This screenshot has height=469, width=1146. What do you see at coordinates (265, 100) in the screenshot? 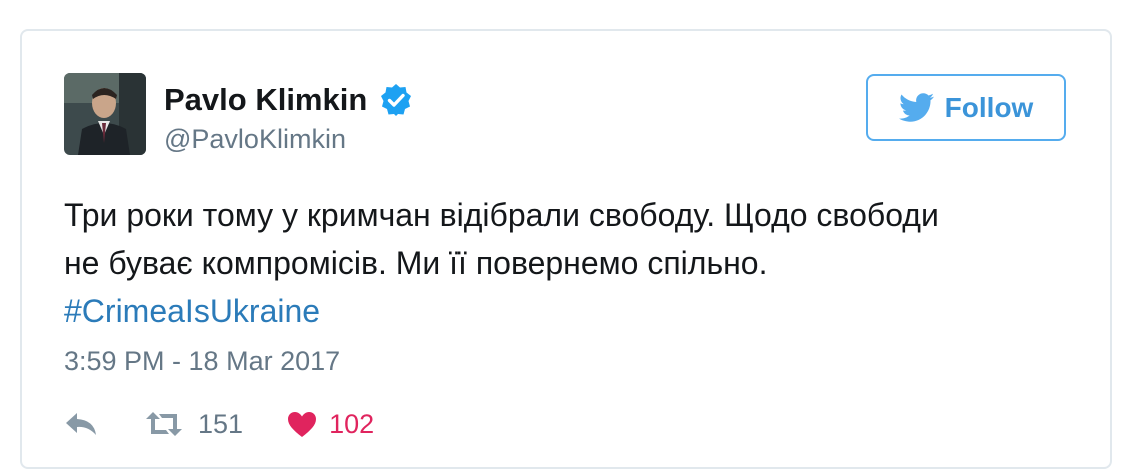
I see `author-name: Pavlo Klimkin` at bounding box center [265, 100].